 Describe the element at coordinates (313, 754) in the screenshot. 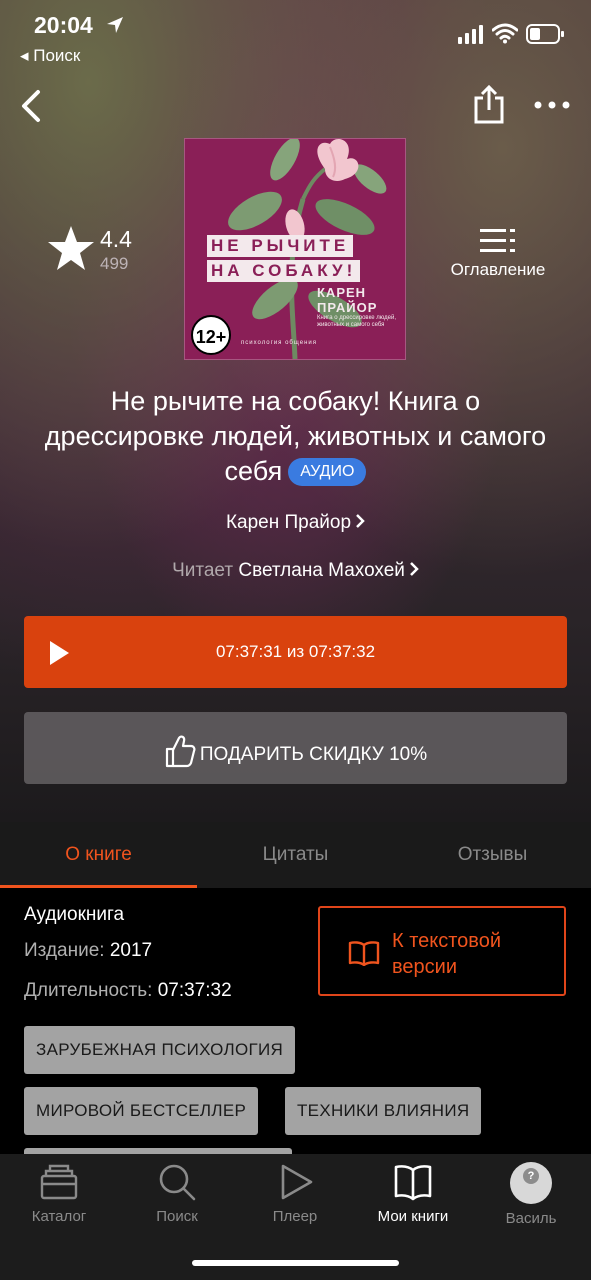

I see `gift-discount-label: ПОДАРИТЬ СКИДКУ 10%` at that location.